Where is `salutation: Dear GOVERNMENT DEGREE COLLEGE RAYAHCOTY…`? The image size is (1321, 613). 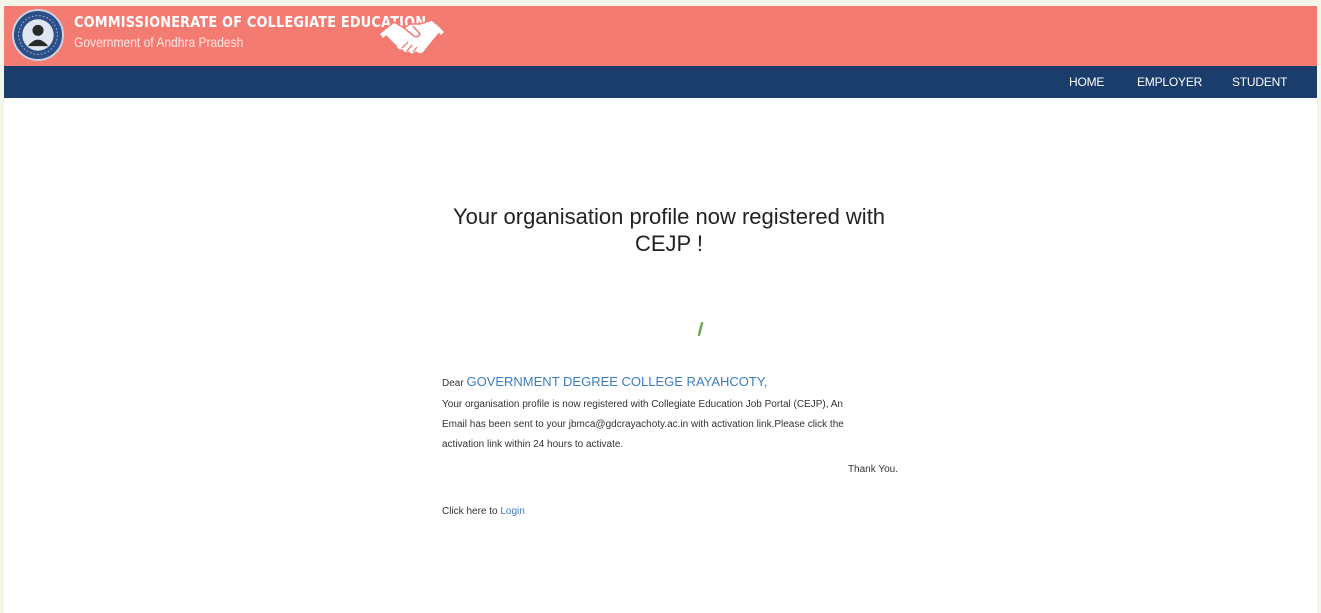
salutation: Dear GOVERNMENT DEGREE COLLEGE RAYAHCOTY… is located at coordinates (670, 383).